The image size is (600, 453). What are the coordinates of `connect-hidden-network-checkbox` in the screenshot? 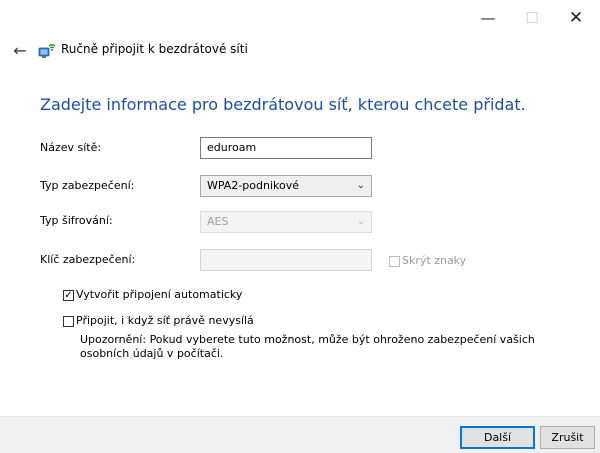 It's located at (68, 321).